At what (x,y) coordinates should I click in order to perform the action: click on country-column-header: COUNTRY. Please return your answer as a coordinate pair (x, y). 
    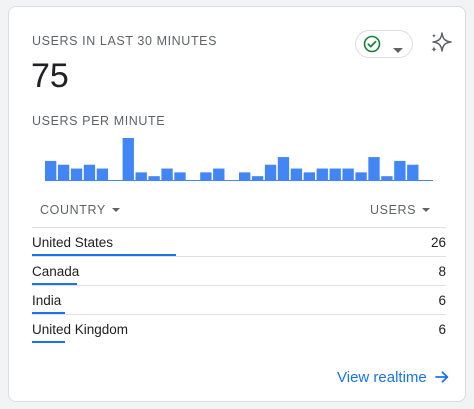
    Looking at the image, I should click on (80, 210).